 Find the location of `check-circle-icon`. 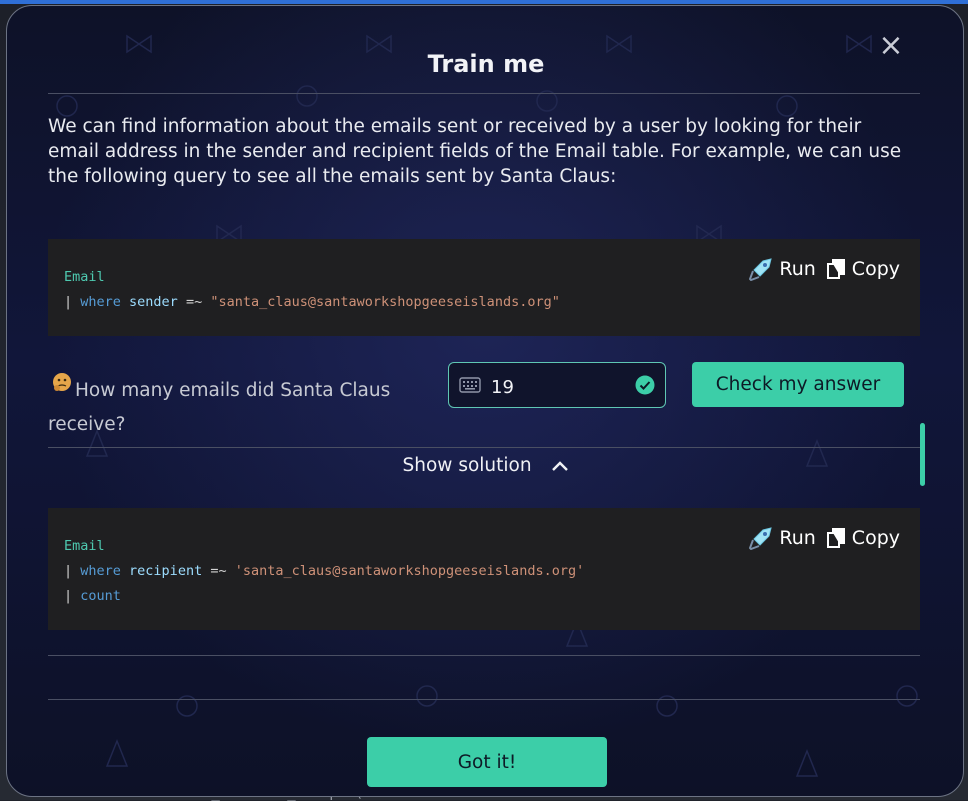

check-circle-icon is located at coordinates (645, 385).